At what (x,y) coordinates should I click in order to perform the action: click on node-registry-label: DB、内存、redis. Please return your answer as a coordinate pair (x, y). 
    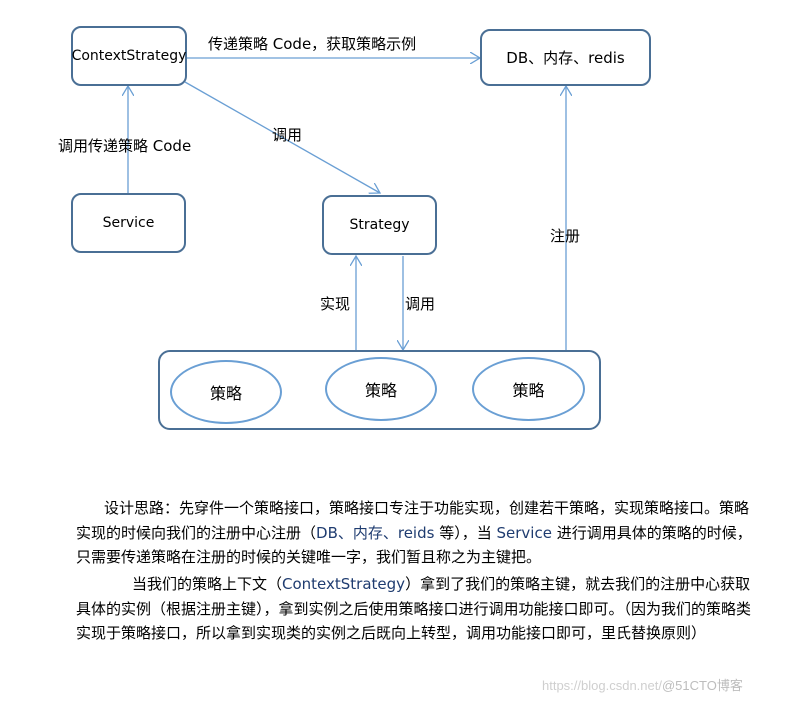
    Looking at the image, I should click on (565, 58).